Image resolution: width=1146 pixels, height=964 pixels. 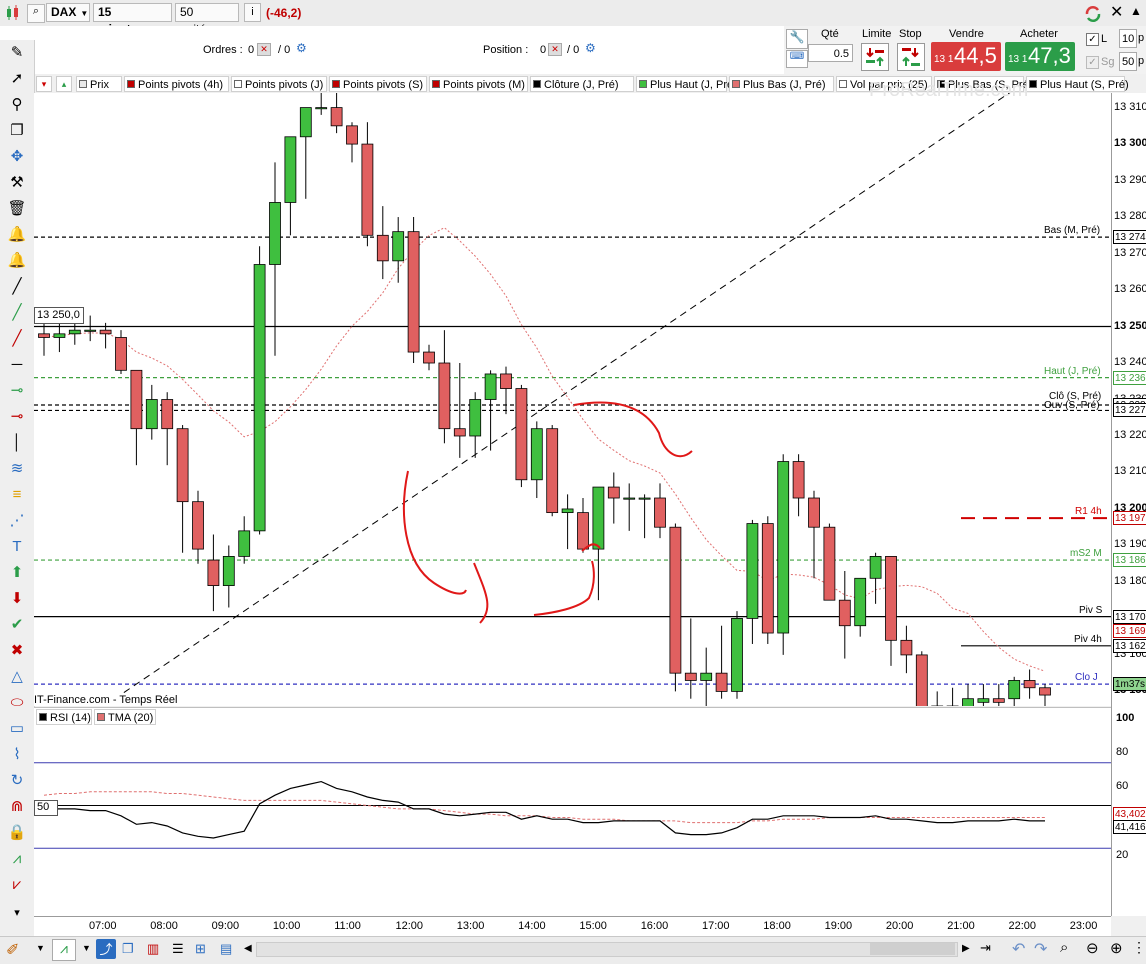 I want to click on text-icon: T, so click(x=17, y=547).